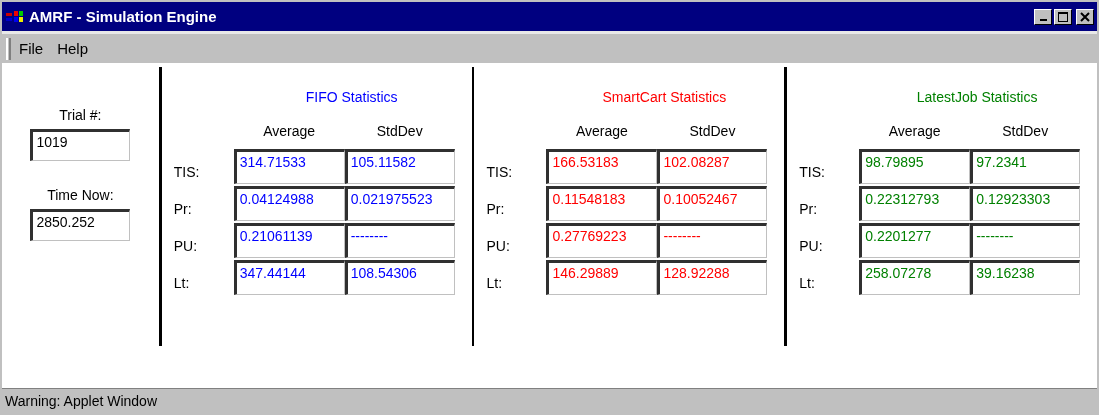 Image resolution: width=1099 pixels, height=415 pixels. Describe the element at coordinates (549, 400) in the screenshot. I see `status-bar: Warning: Applet Window` at that location.